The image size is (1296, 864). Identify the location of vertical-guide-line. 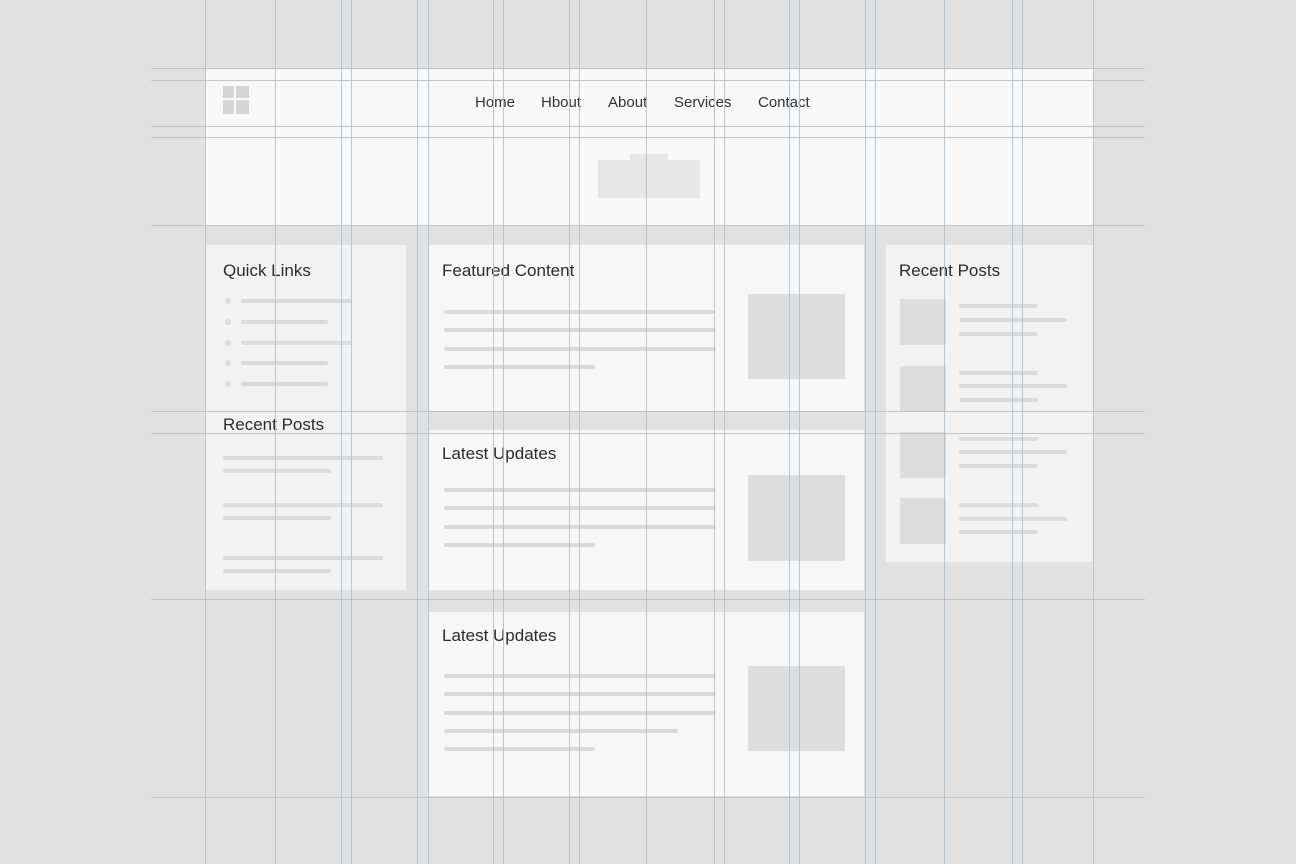
(1093, 432).